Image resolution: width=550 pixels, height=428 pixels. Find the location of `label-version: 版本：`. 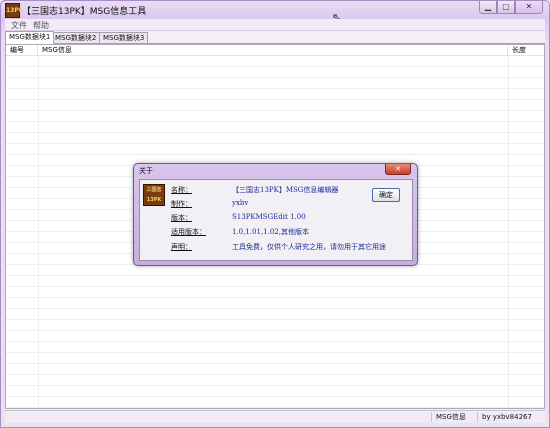

label-version: 版本： is located at coordinates (181, 218).